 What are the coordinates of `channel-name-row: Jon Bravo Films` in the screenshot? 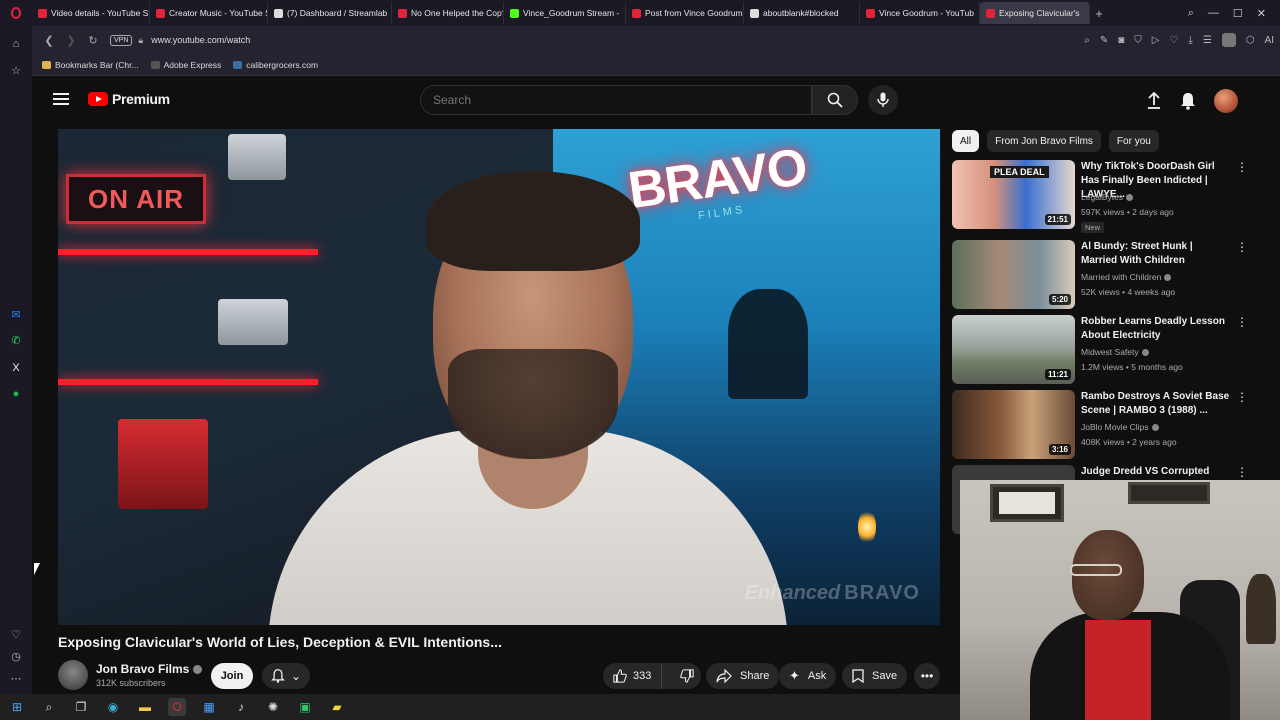 It's located at (149, 669).